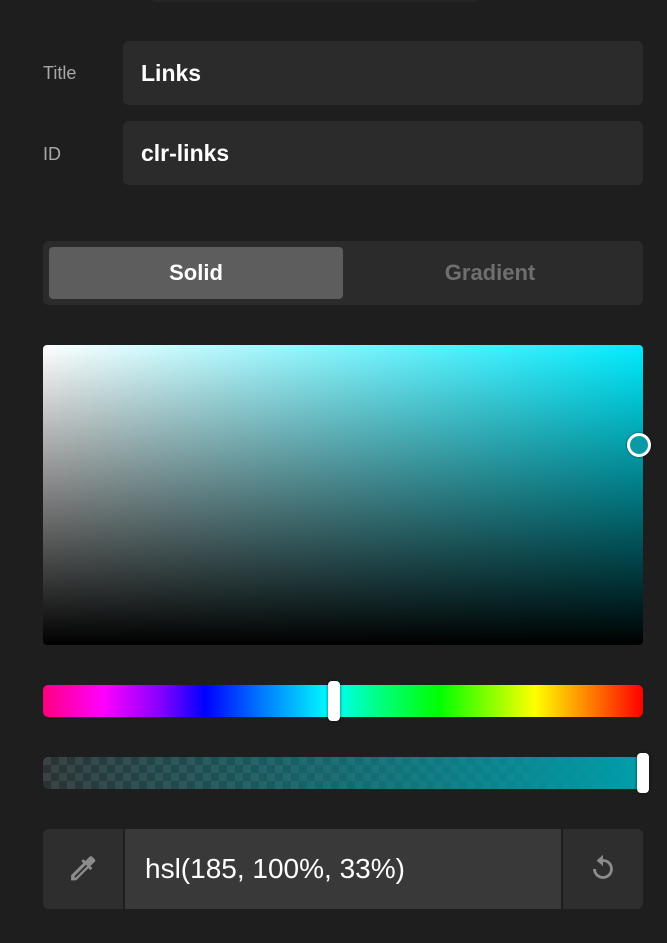 The image size is (667, 943). I want to click on color-value-row: hsl(185, 100%, 33%), so click(343, 869).